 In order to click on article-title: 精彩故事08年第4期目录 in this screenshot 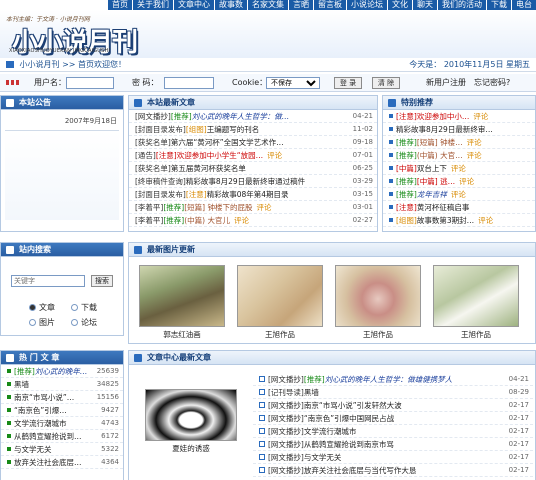, I will do `click(248, 194)`.